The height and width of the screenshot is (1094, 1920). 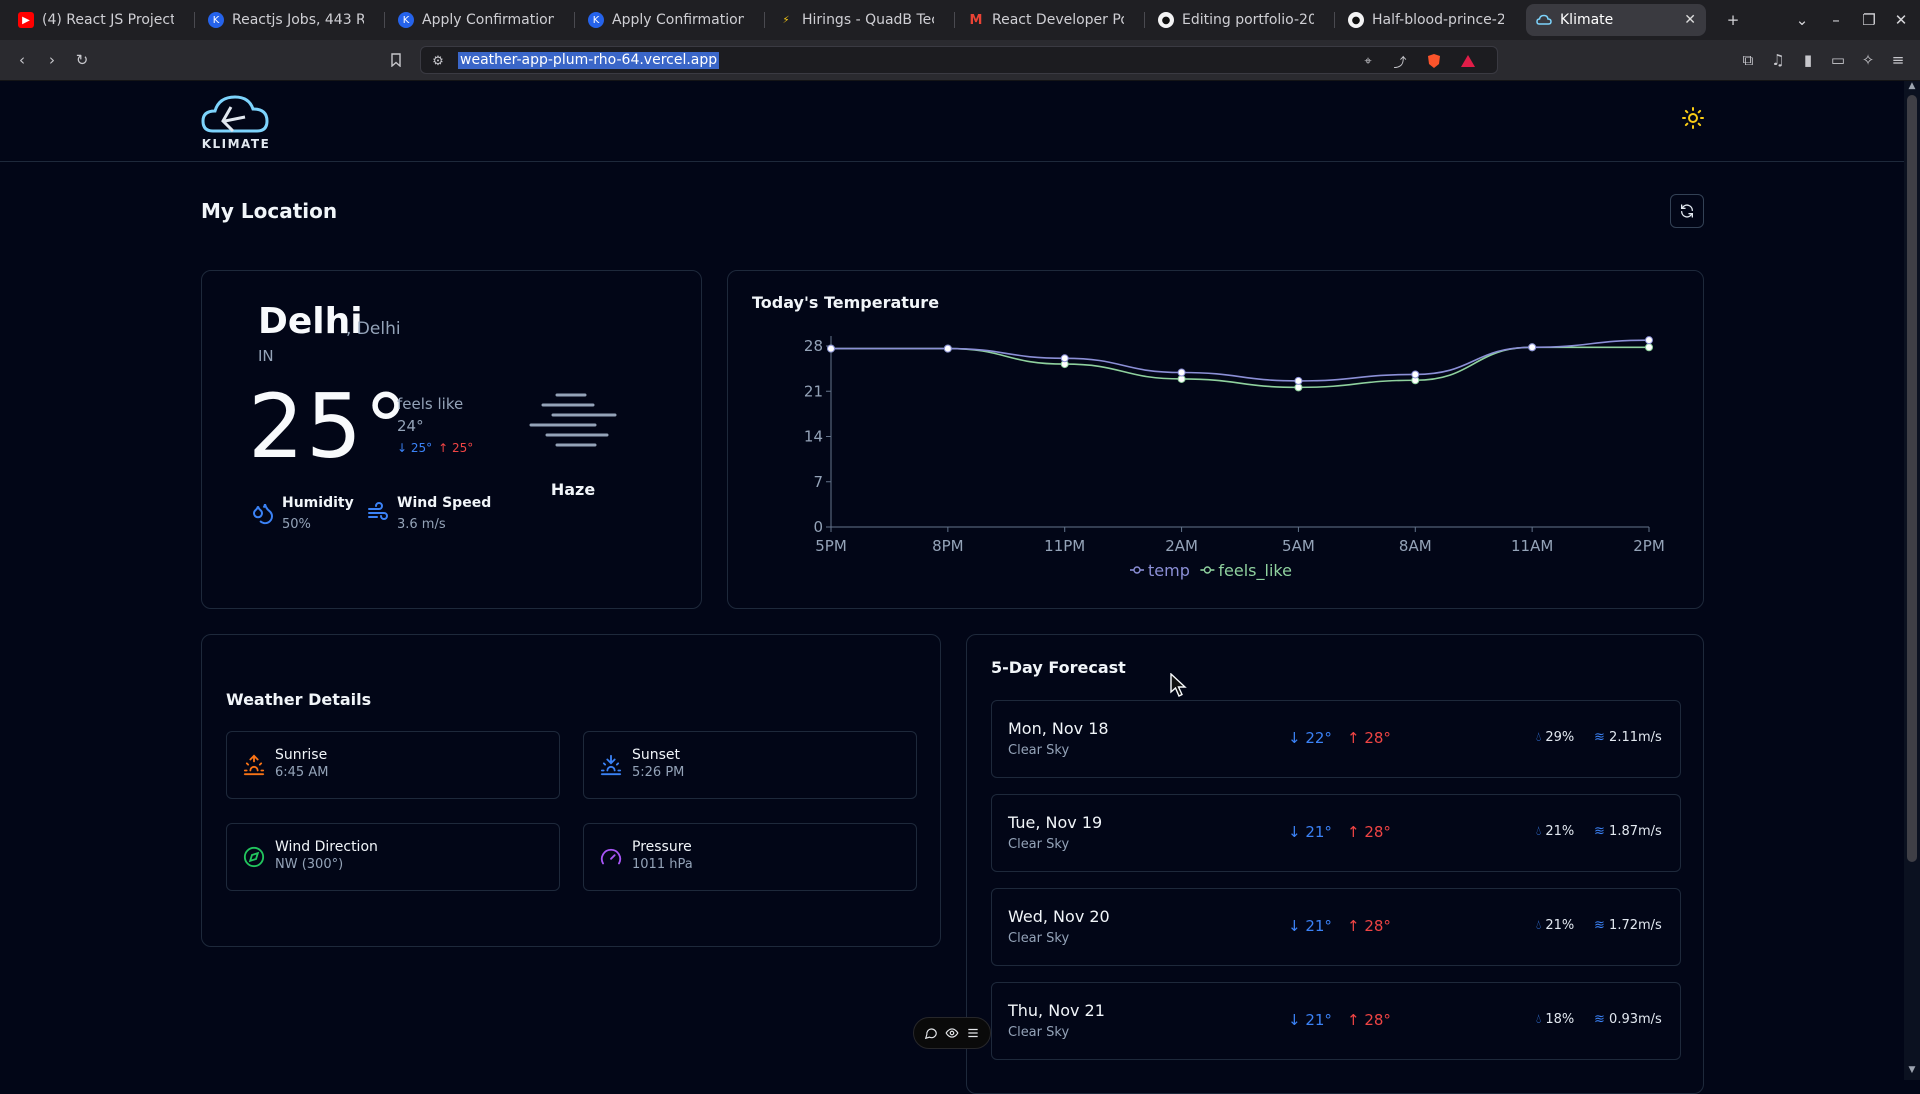 I want to click on location-icon: ⌖, so click(x=1368, y=61).